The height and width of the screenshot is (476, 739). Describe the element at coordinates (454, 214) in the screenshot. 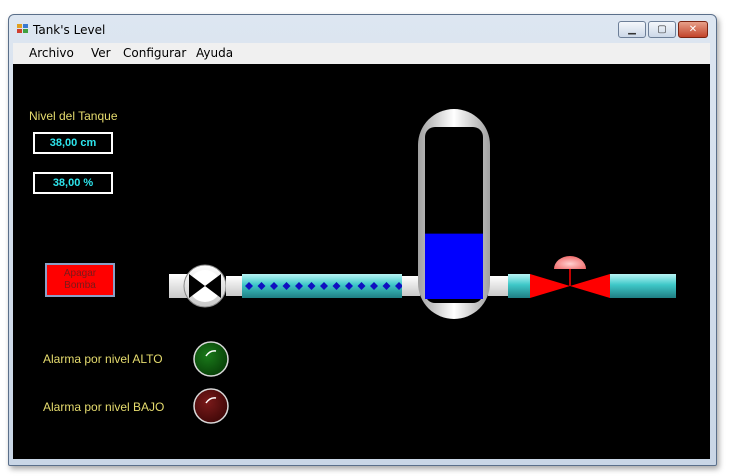

I see `tank` at that location.